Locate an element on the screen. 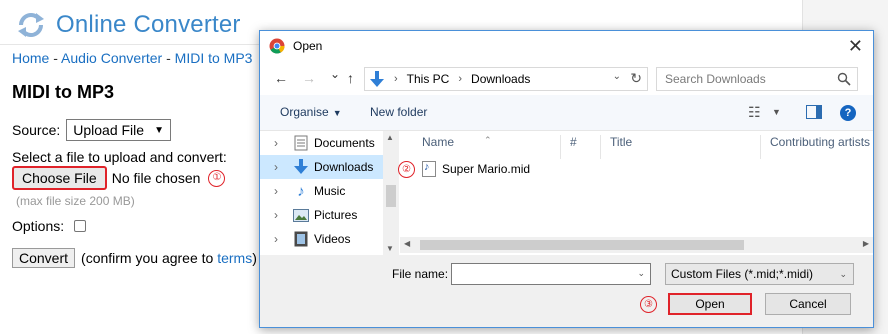 This screenshot has height=334, width=888. help-icon: ? is located at coordinates (848, 113).